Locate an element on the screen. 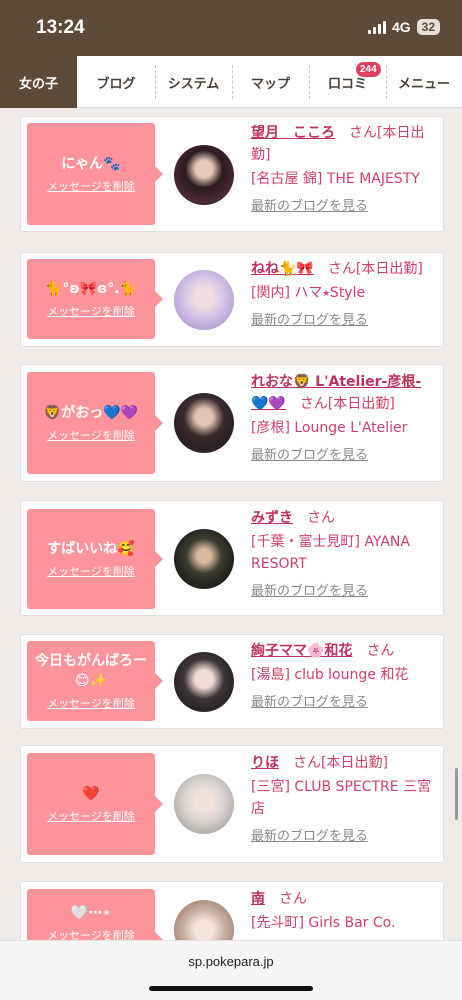 The height and width of the screenshot is (1000, 462). cast-name-link: みずき is located at coordinates (272, 518).